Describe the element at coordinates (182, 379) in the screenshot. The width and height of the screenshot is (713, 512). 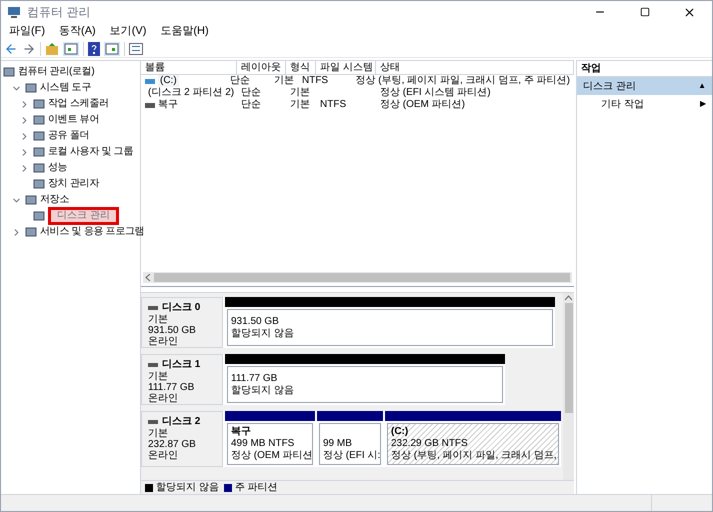
I see `disk-info-panel: 디스크 1 기본 111.77 GB 온라인` at that location.